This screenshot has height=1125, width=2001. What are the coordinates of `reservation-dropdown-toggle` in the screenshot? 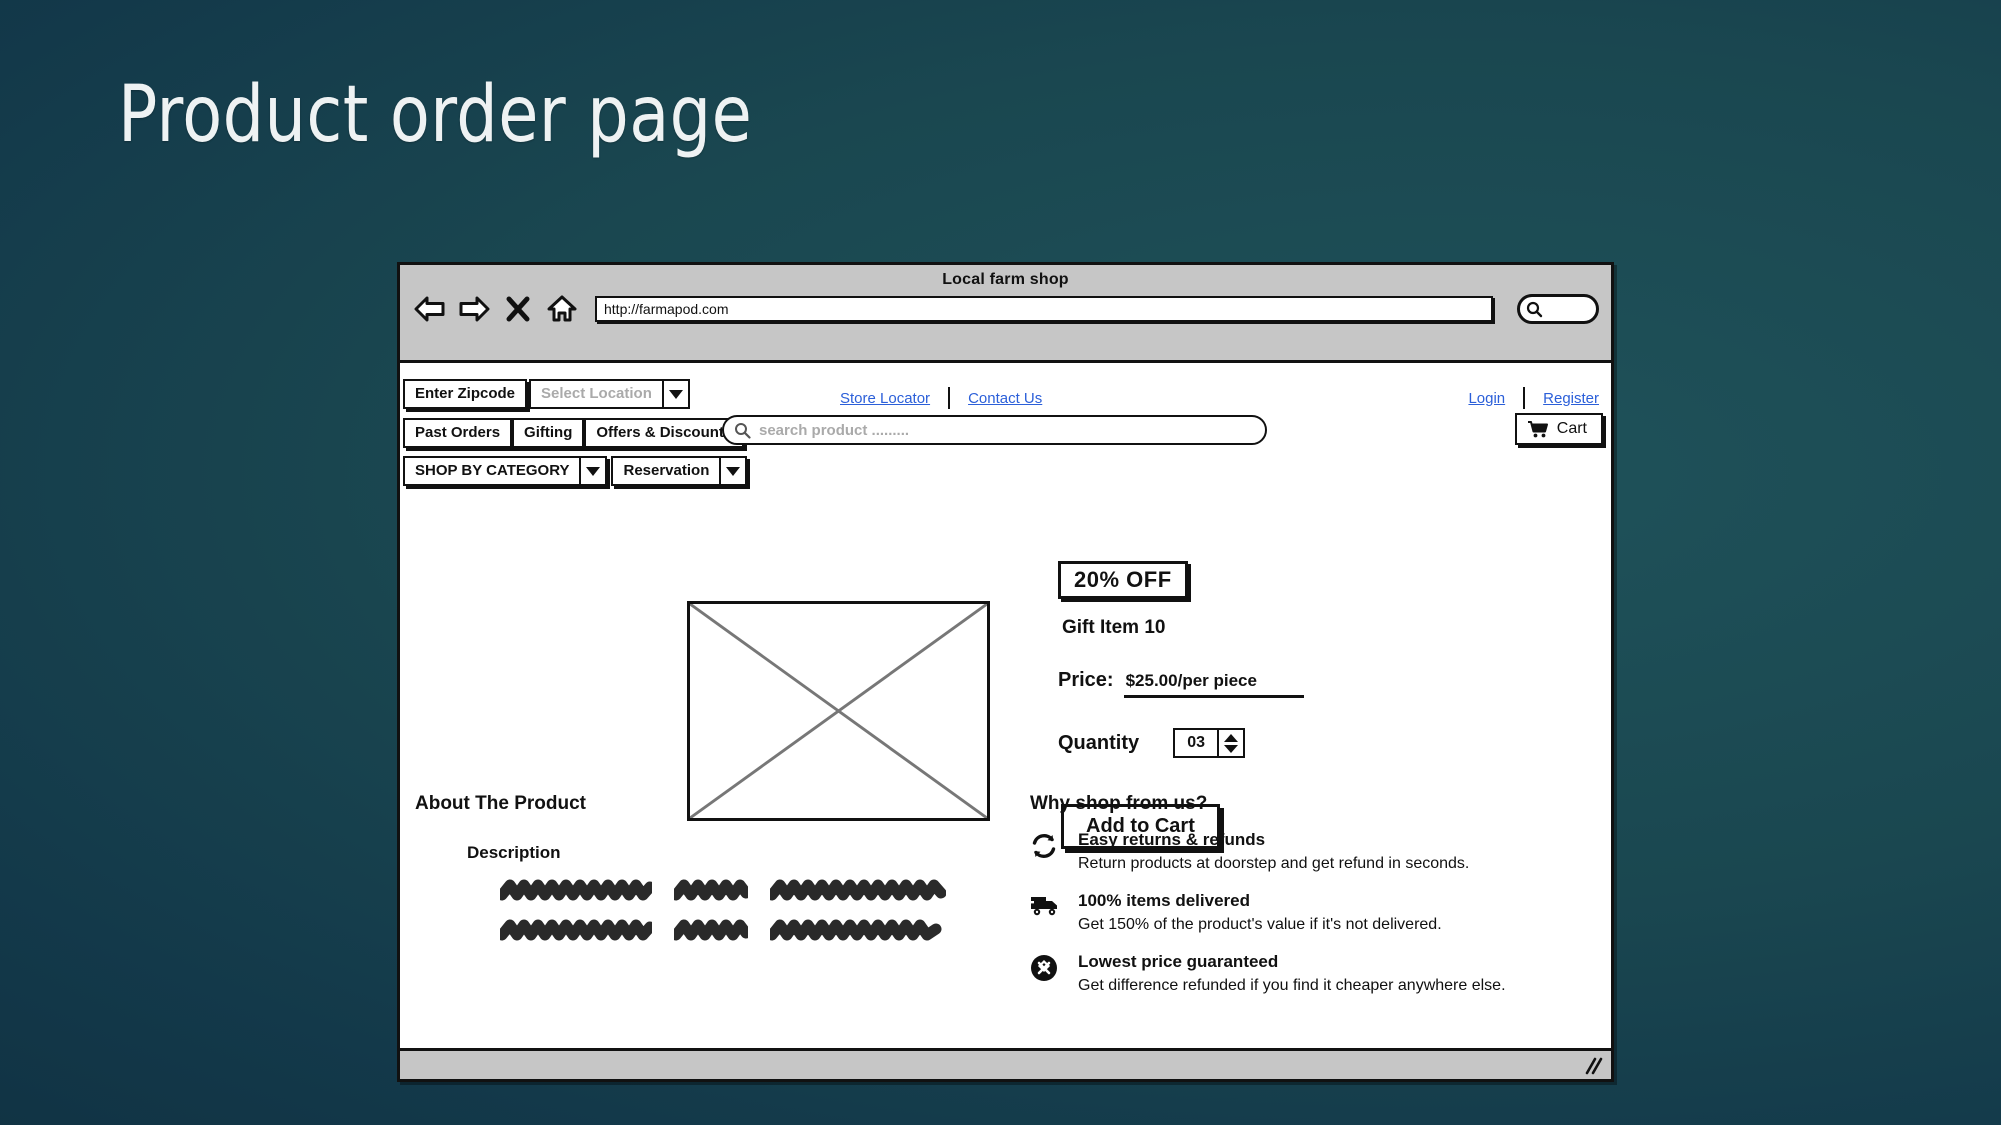 It's located at (734, 471).